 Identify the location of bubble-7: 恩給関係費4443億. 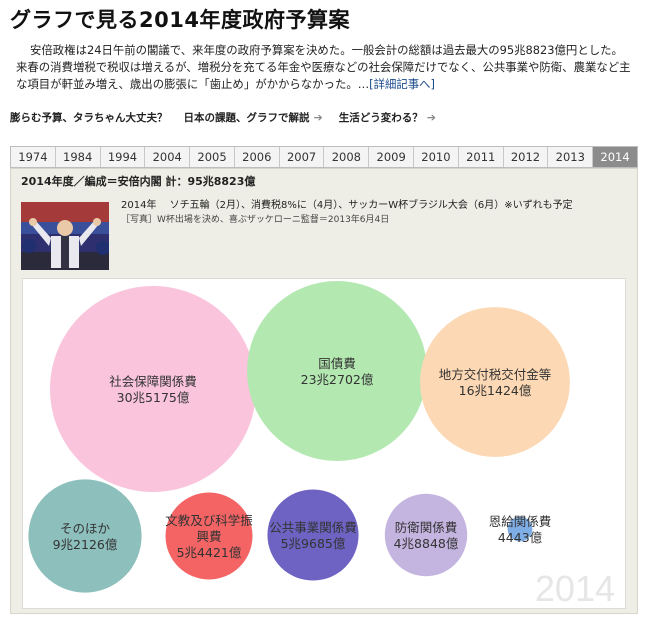
(520, 529).